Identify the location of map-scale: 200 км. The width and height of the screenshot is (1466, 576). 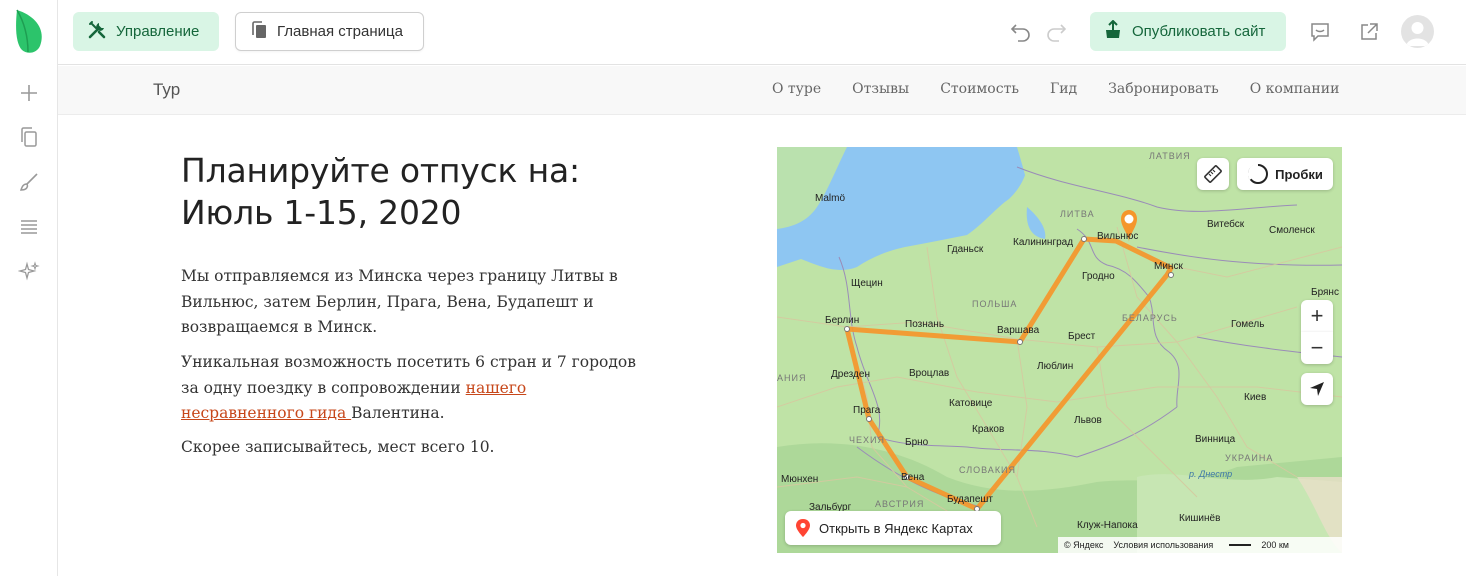
(1275, 545).